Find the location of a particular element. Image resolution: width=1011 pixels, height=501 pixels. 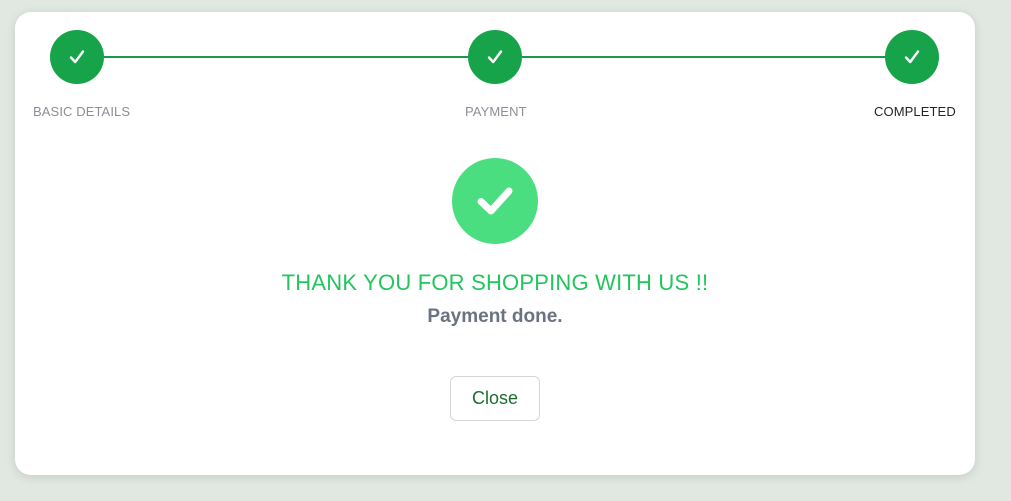

step-label-basic-details: BASIC DETAILS is located at coordinates (82, 111).